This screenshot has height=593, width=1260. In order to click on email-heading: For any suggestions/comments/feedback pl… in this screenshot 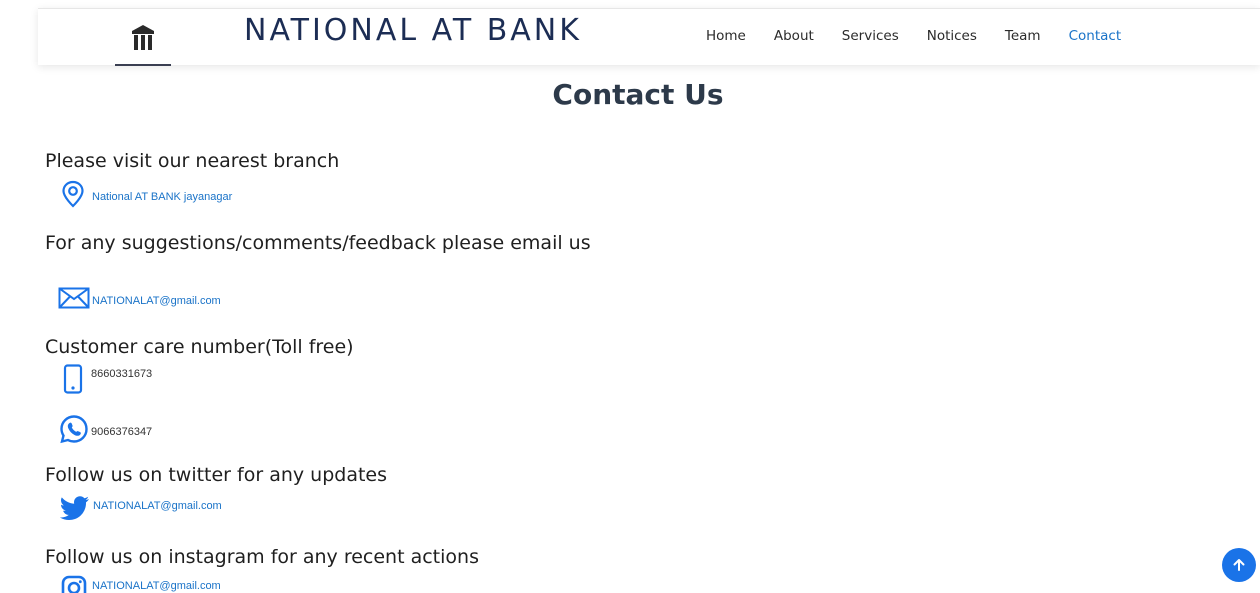, I will do `click(318, 243)`.